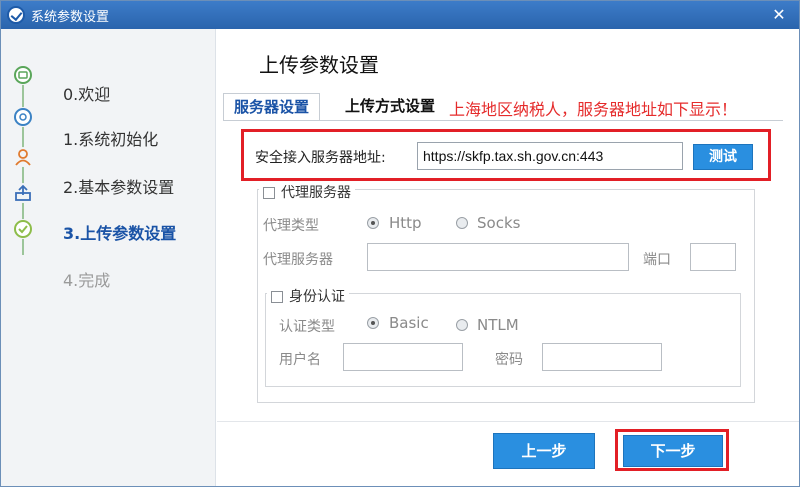  I want to click on tab-server-settings: 服务器设置, so click(272, 107).